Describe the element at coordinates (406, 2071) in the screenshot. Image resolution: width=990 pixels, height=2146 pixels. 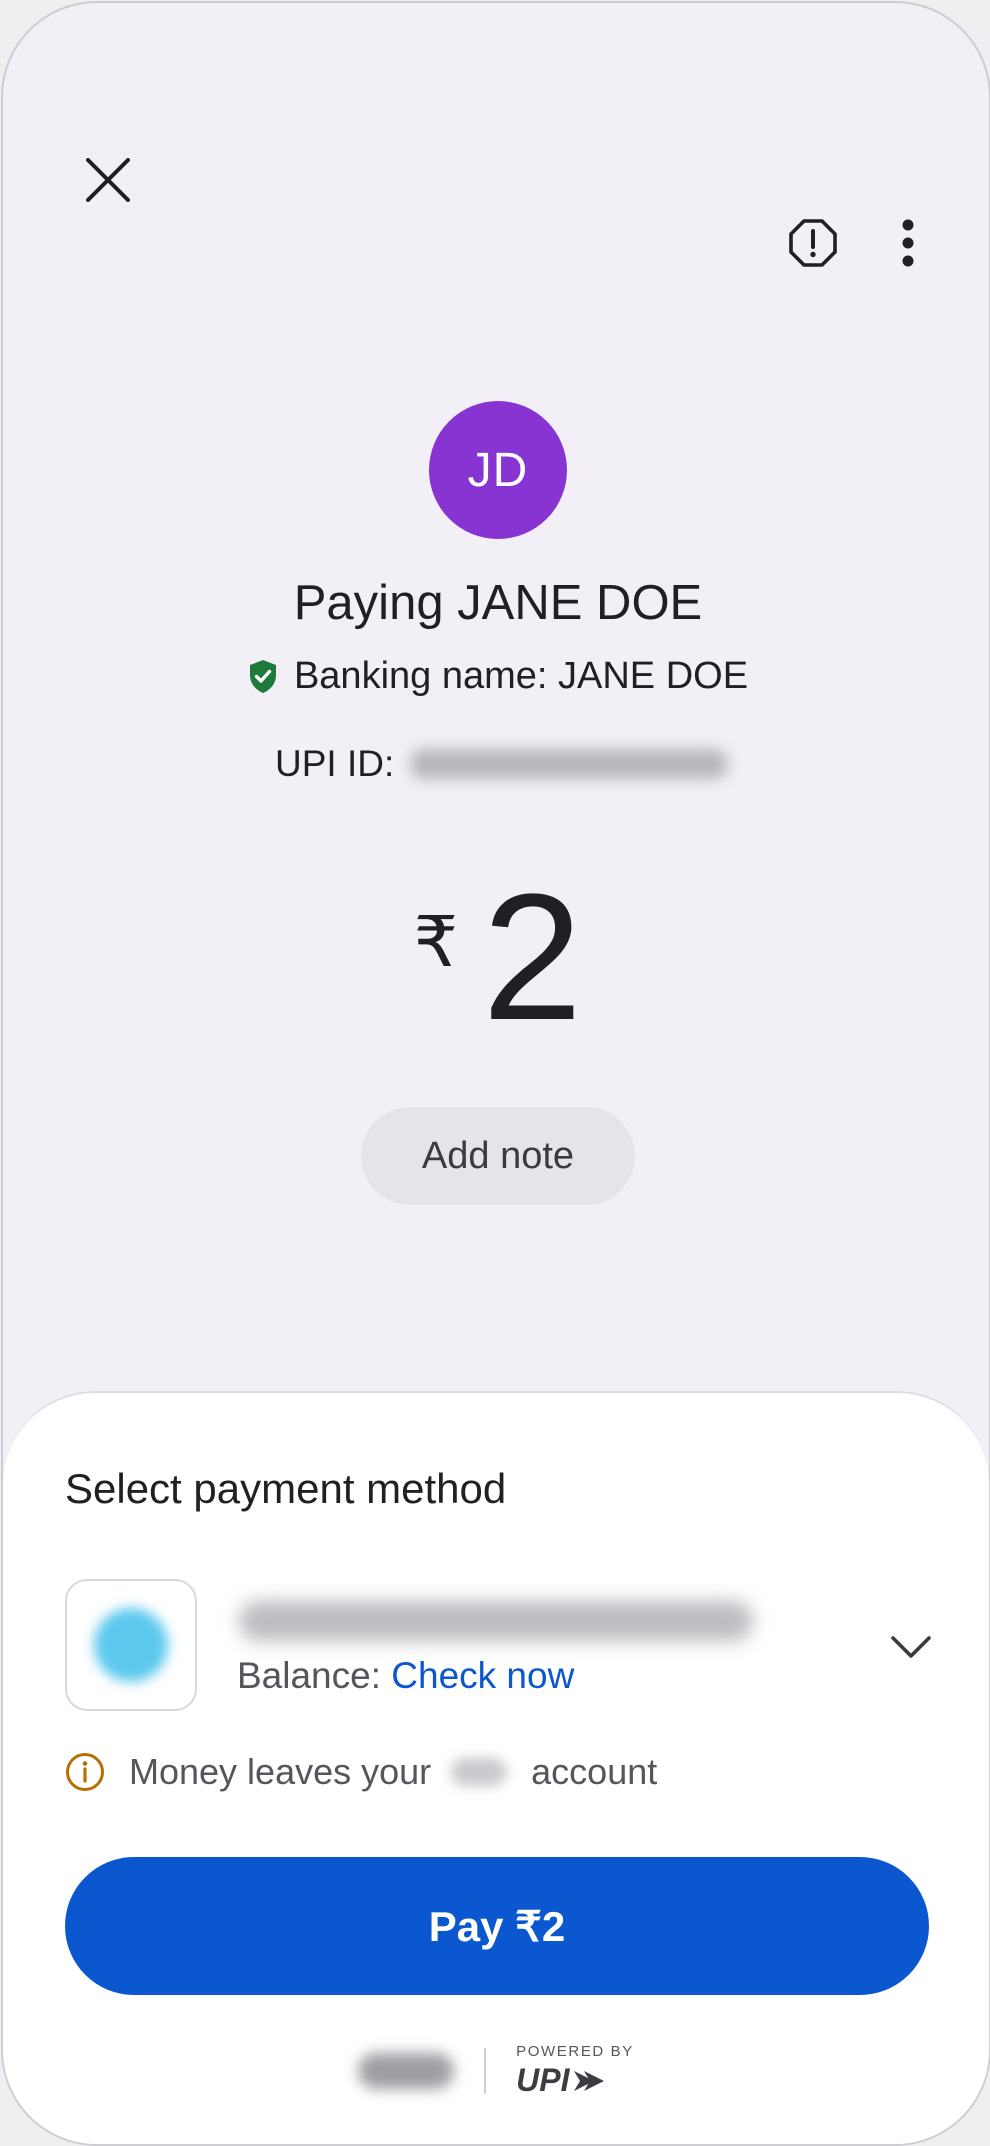
I see `partner-logo-redacted` at that location.